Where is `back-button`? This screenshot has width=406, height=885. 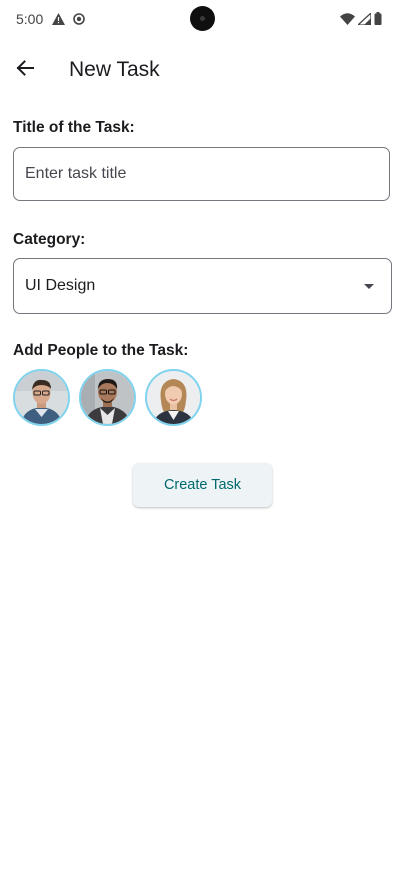 back-button is located at coordinates (25, 70).